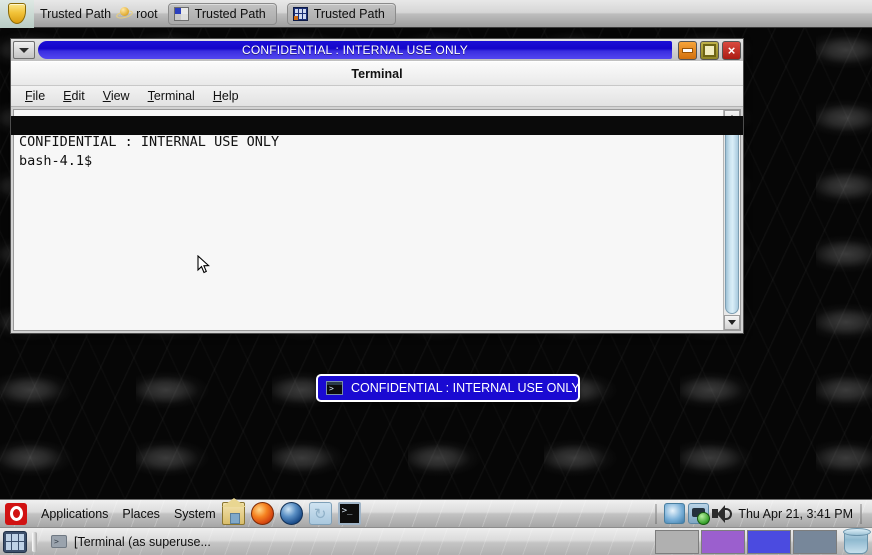  Describe the element at coordinates (171, 96) in the screenshot. I see `menu-terminal: Terminal` at that location.